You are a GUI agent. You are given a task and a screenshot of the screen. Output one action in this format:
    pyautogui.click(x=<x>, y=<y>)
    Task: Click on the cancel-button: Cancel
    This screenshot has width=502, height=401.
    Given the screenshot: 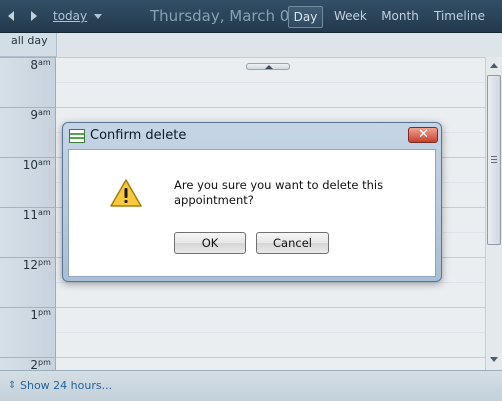 What is the action you would take?
    pyautogui.click(x=292, y=243)
    